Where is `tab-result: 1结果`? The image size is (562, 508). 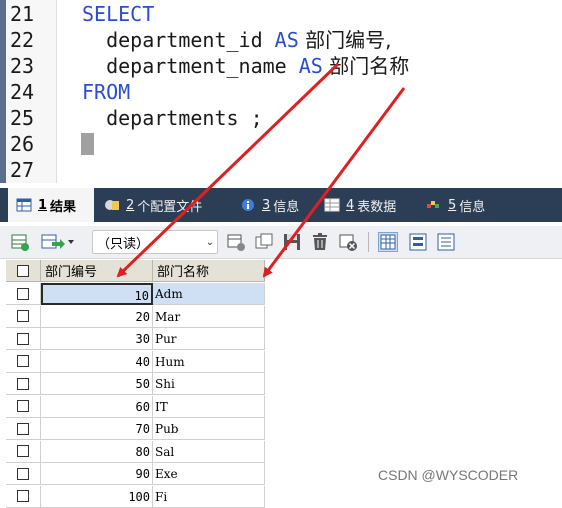
tab-result: 1结果 is located at coordinates (51, 205).